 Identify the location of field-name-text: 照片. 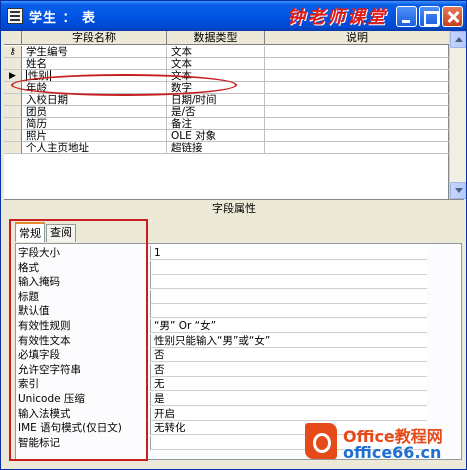
(36, 136).